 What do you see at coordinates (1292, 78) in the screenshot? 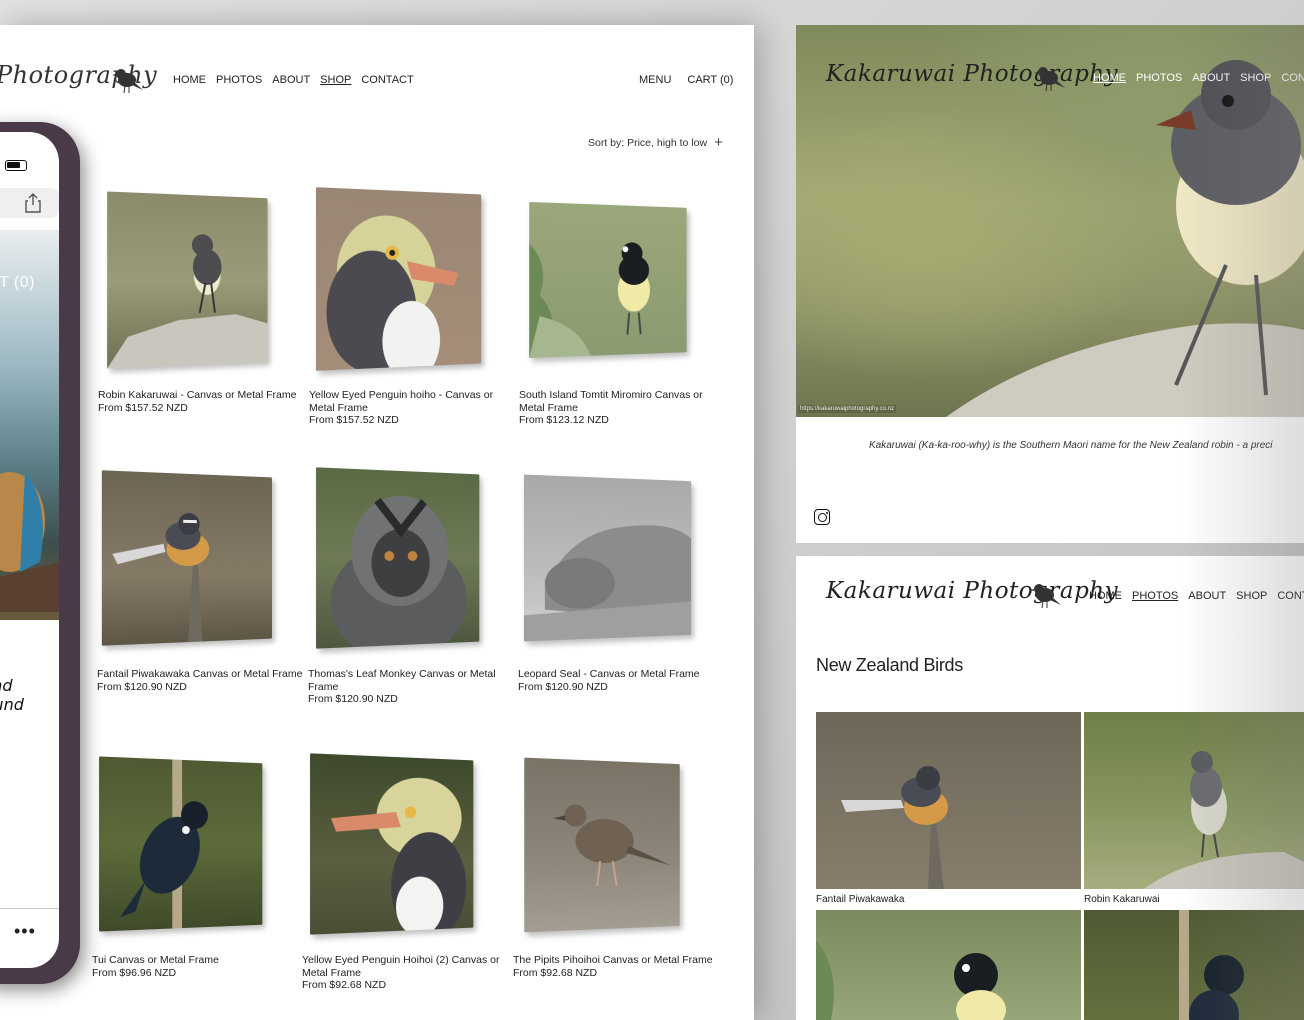
I see `nav-contact: CONTA` at bounding box center [1292, 78].